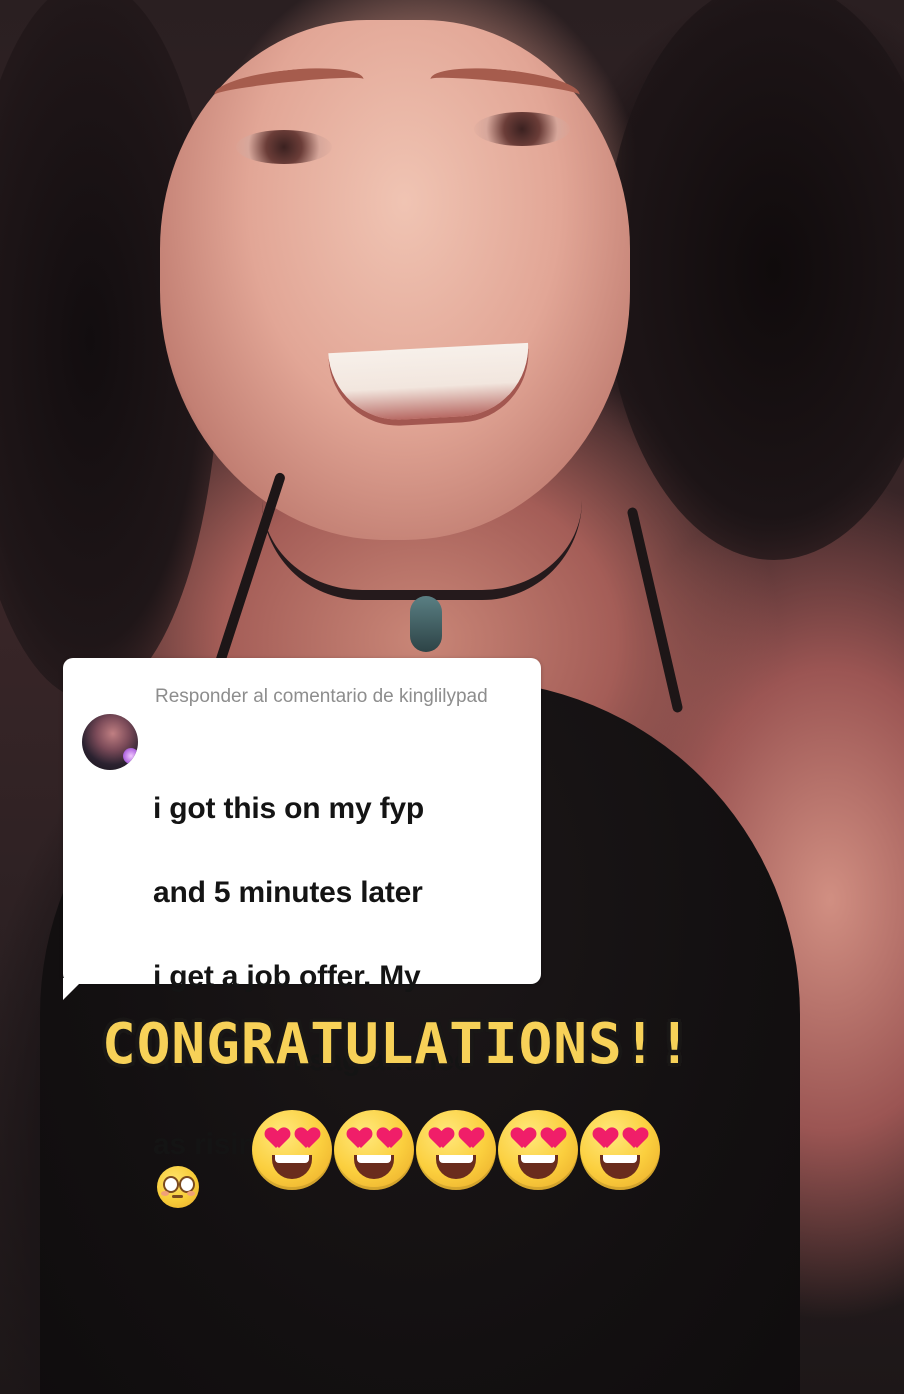  What do you see at coordinates (288, 892) in the screenshot?
I see `comment-line-2: and 5 minutes later` at bounding box center [288, 892].